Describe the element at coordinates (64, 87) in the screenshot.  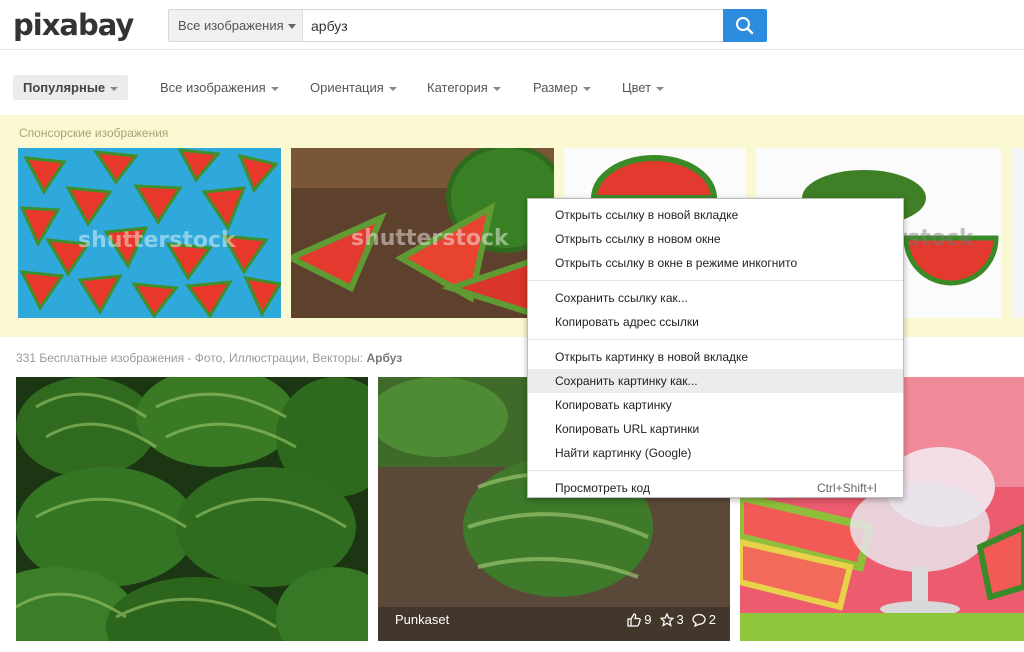
I see `filter-label: Популярные` at that location.